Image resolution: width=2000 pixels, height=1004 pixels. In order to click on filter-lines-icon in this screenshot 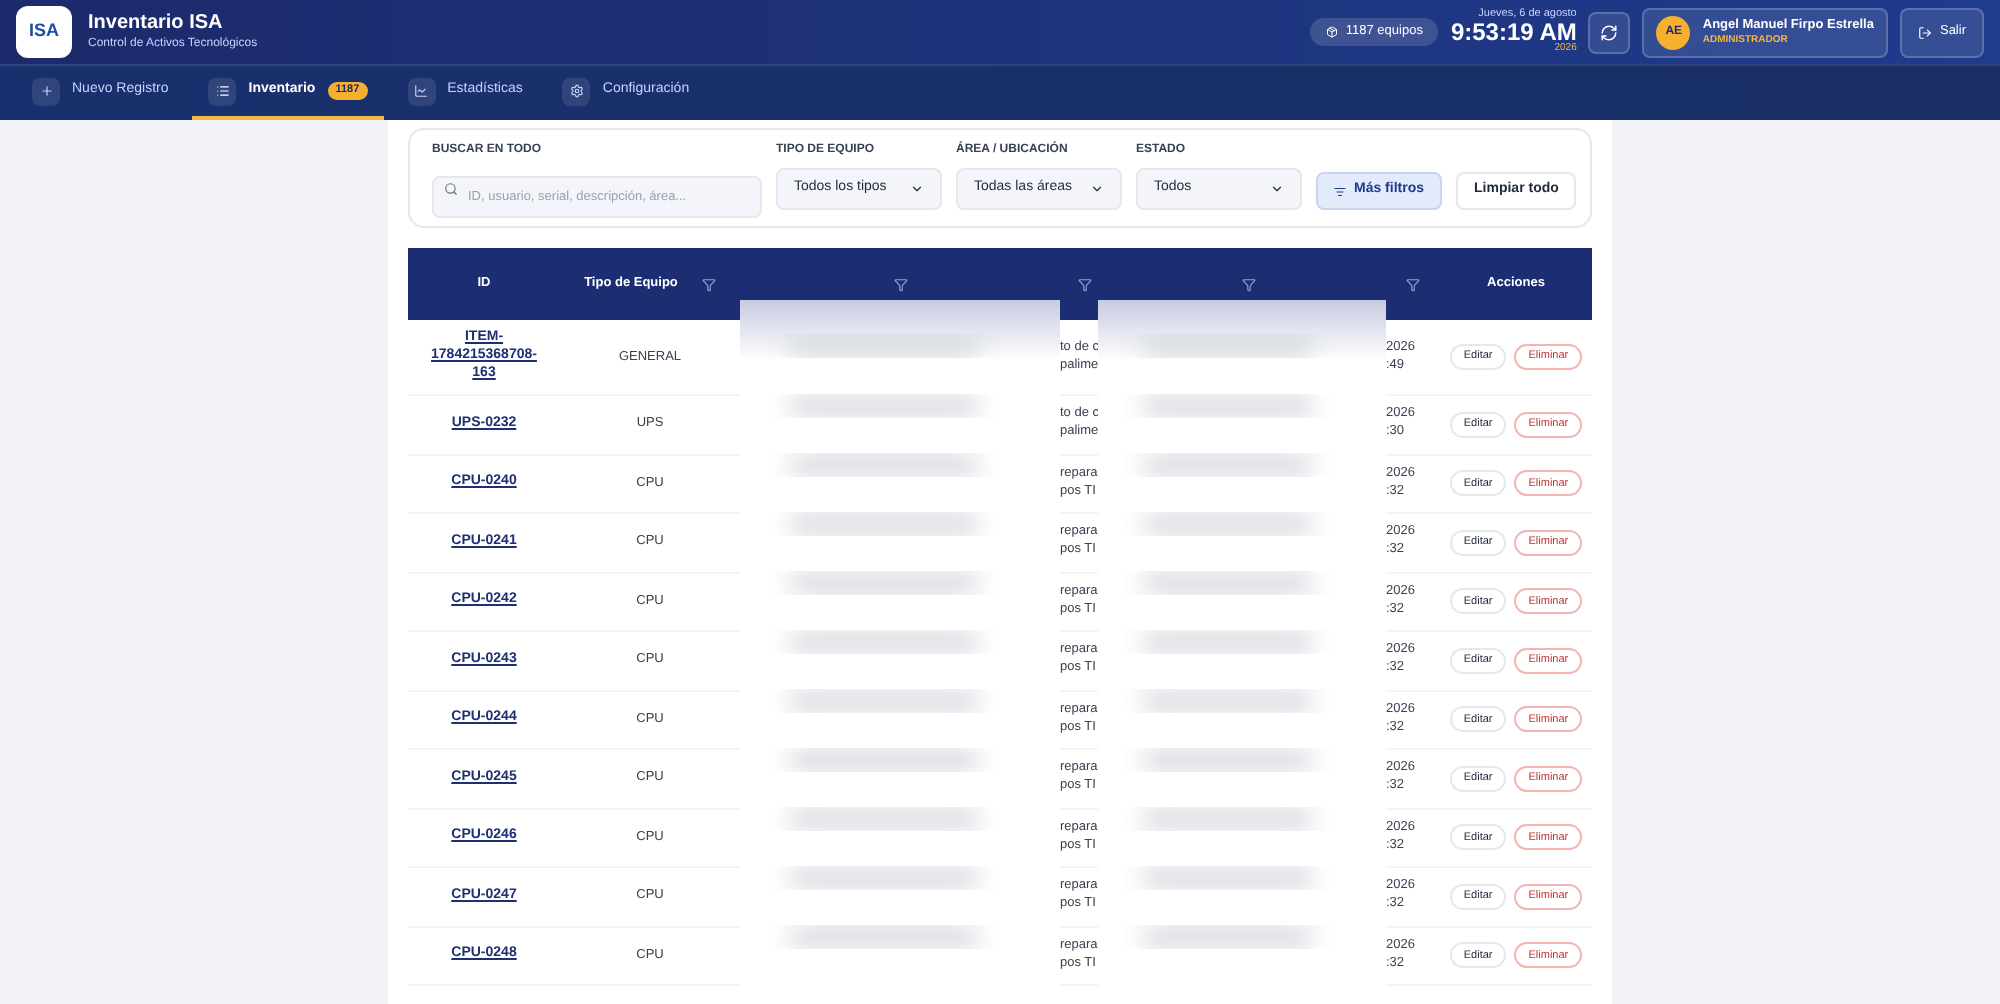, I will do `click(1340, 191)`.